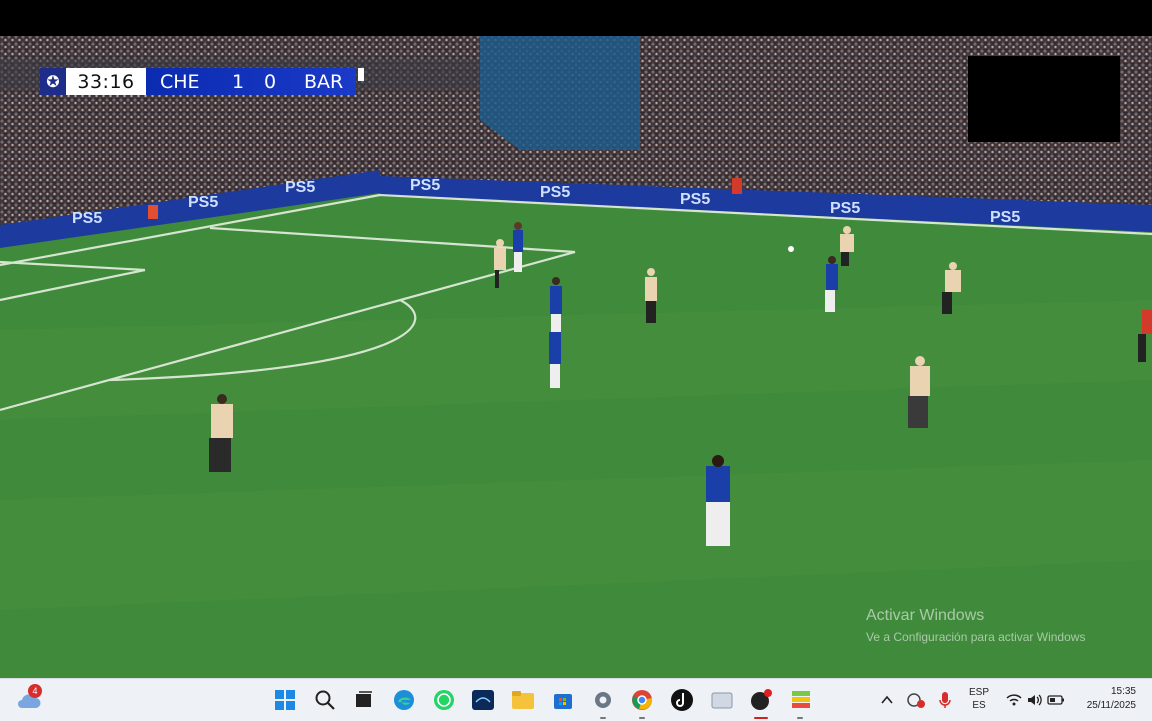 This screenshot has width=1152, height=721. I want to click on scoreboard: ✪ 33:16 CHE 1 0 BAR, so click(202, 81).